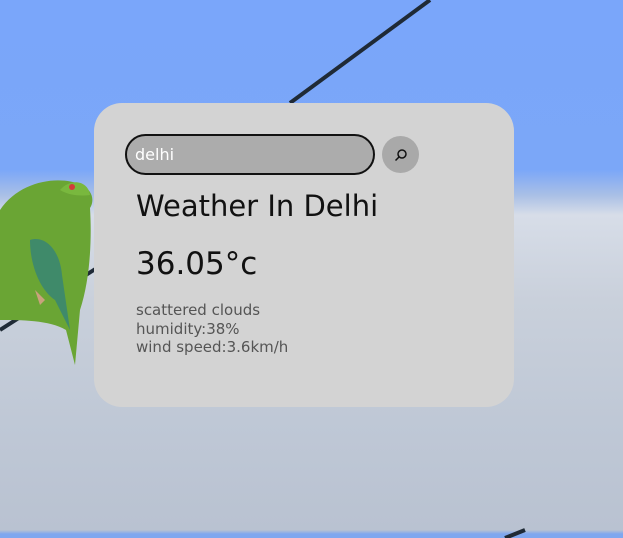  Describe the element at coordinates (198, 310) in the screenshot. I see `weather-description: scattered clouds` at that location.